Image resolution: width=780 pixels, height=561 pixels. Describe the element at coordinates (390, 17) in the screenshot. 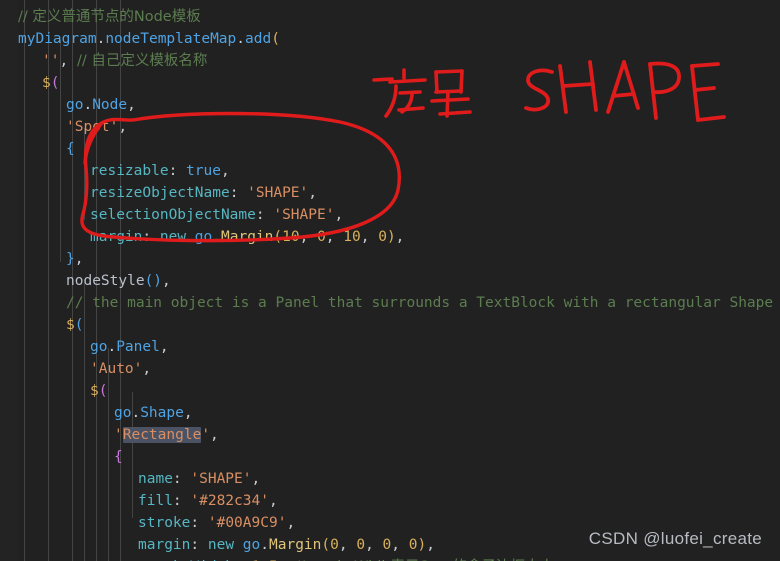

I see `code-line-1: // 定义普通节点的Node模板` at that location.